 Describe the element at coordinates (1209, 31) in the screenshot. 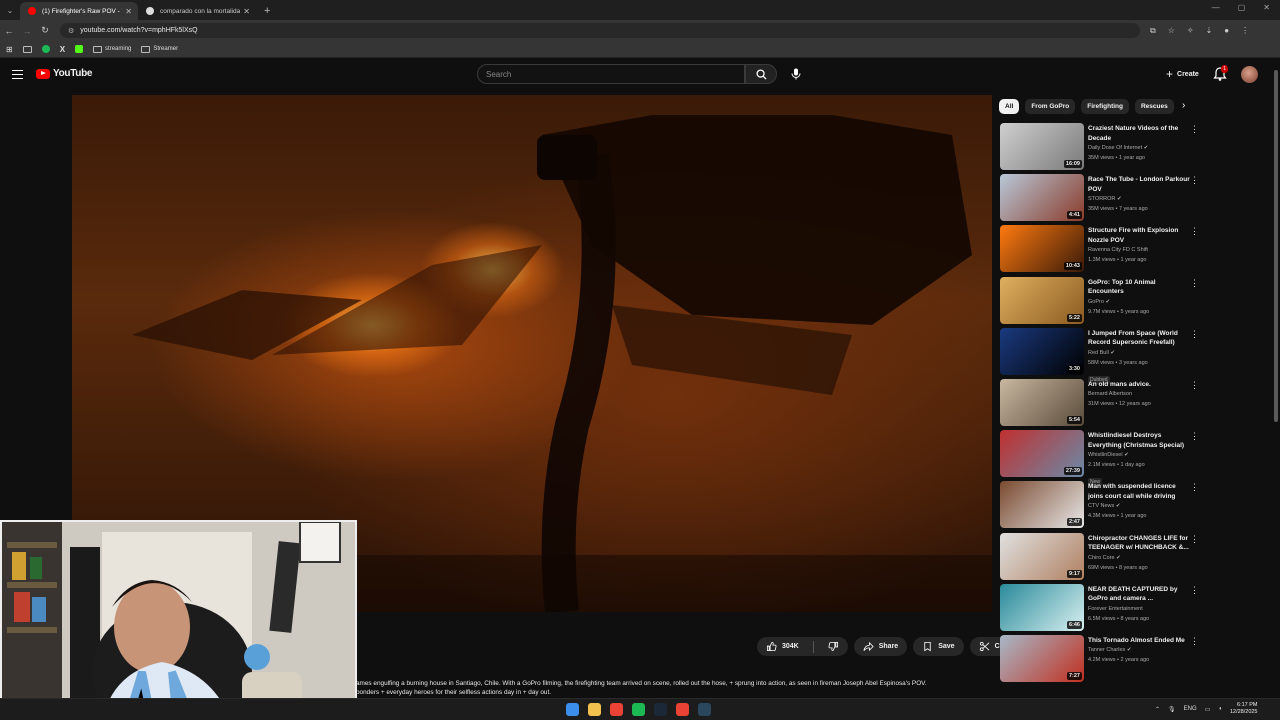

I see `downloads-icon: ⇣` at that location.